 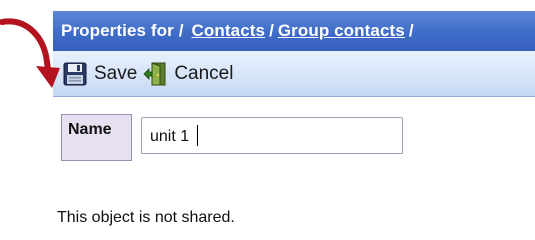 I want to click on breadcrumb-group-contacts: Group contacts, so click(x=341, y=31).